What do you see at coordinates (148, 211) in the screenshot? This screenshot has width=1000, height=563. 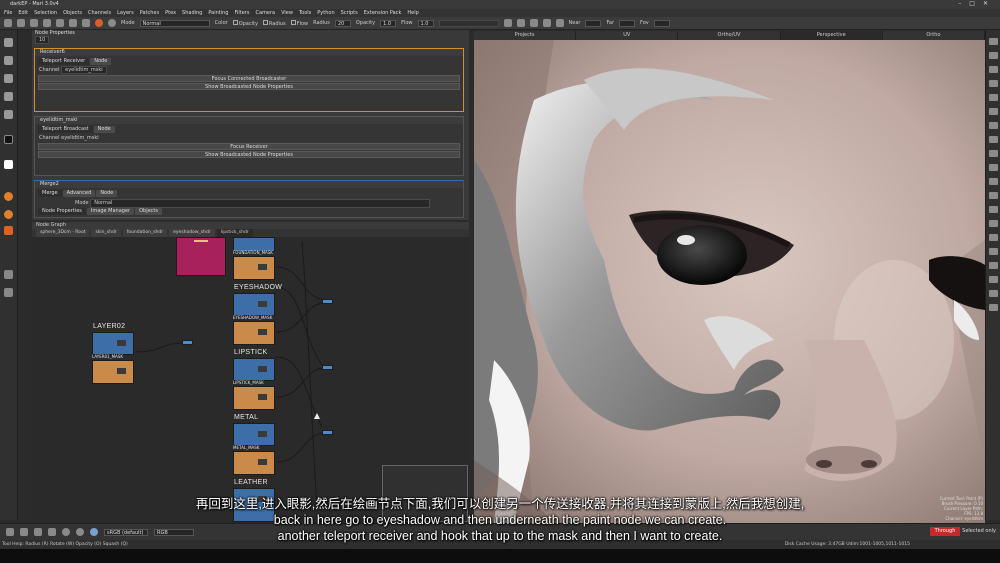 I see `tab-objects: Objects` at bounding box center [148, 211].